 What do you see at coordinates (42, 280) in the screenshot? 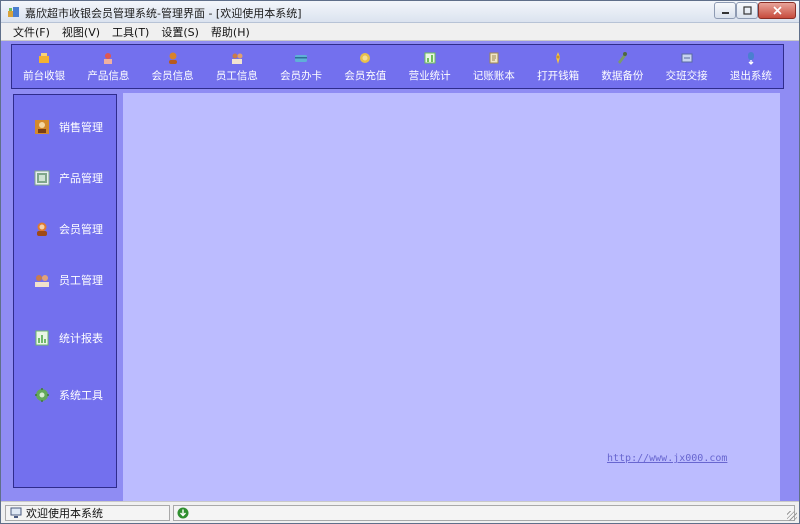
I see `staff-mgmt-icon` at bounding box center [42, 280].